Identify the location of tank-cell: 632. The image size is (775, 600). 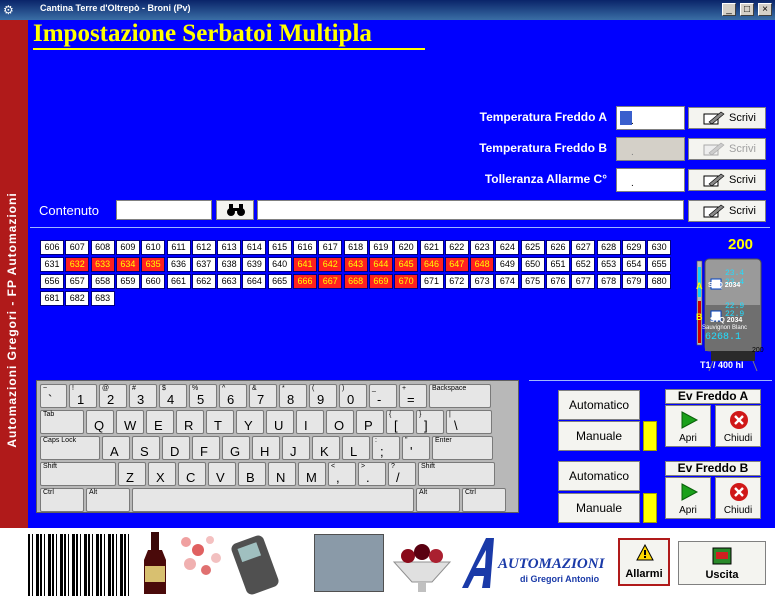
(77, 264).